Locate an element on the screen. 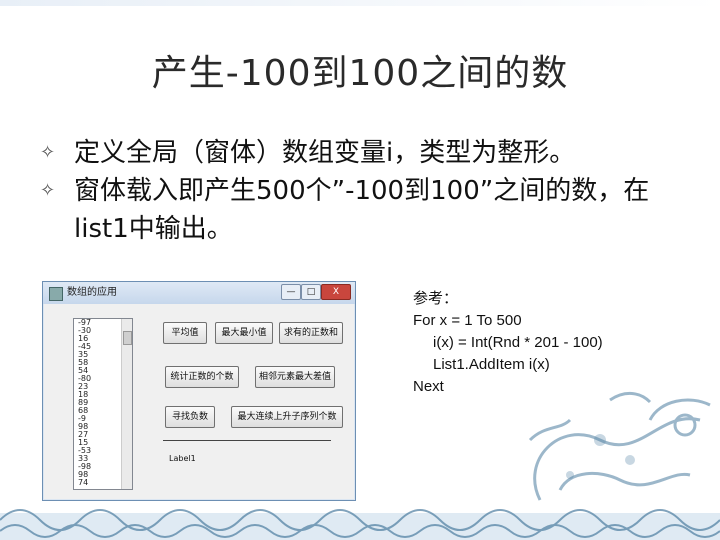  positive-sum-button: 求有的正数和 is located at coordinates (311, 333).